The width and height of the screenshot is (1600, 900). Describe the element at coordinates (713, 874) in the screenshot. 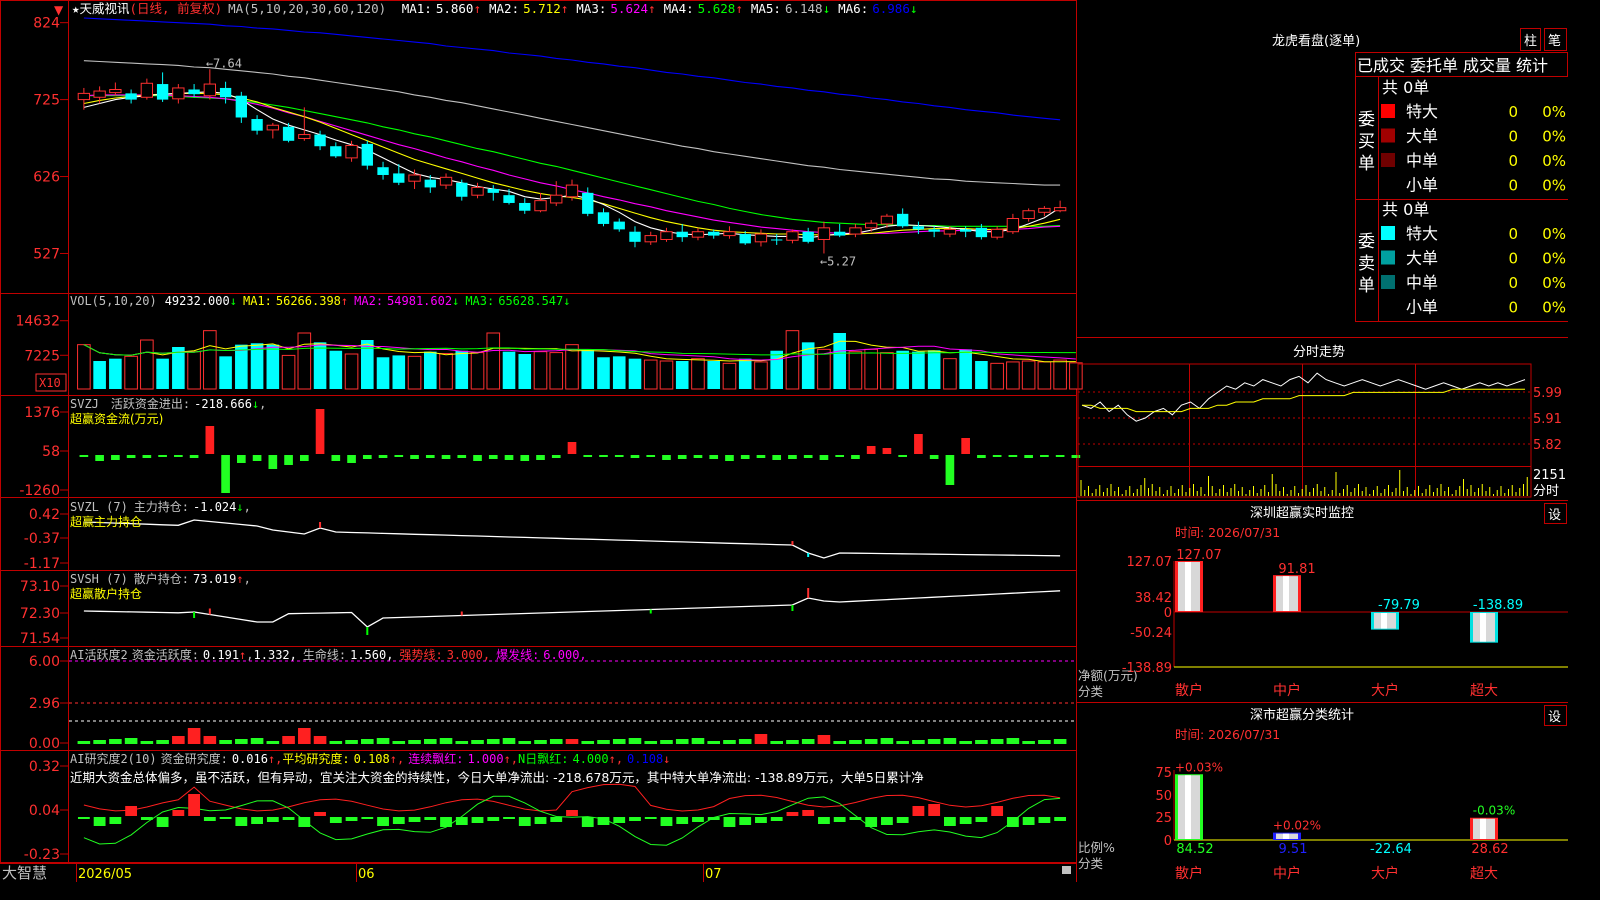

I see `date-label-jul: 07` at that location.